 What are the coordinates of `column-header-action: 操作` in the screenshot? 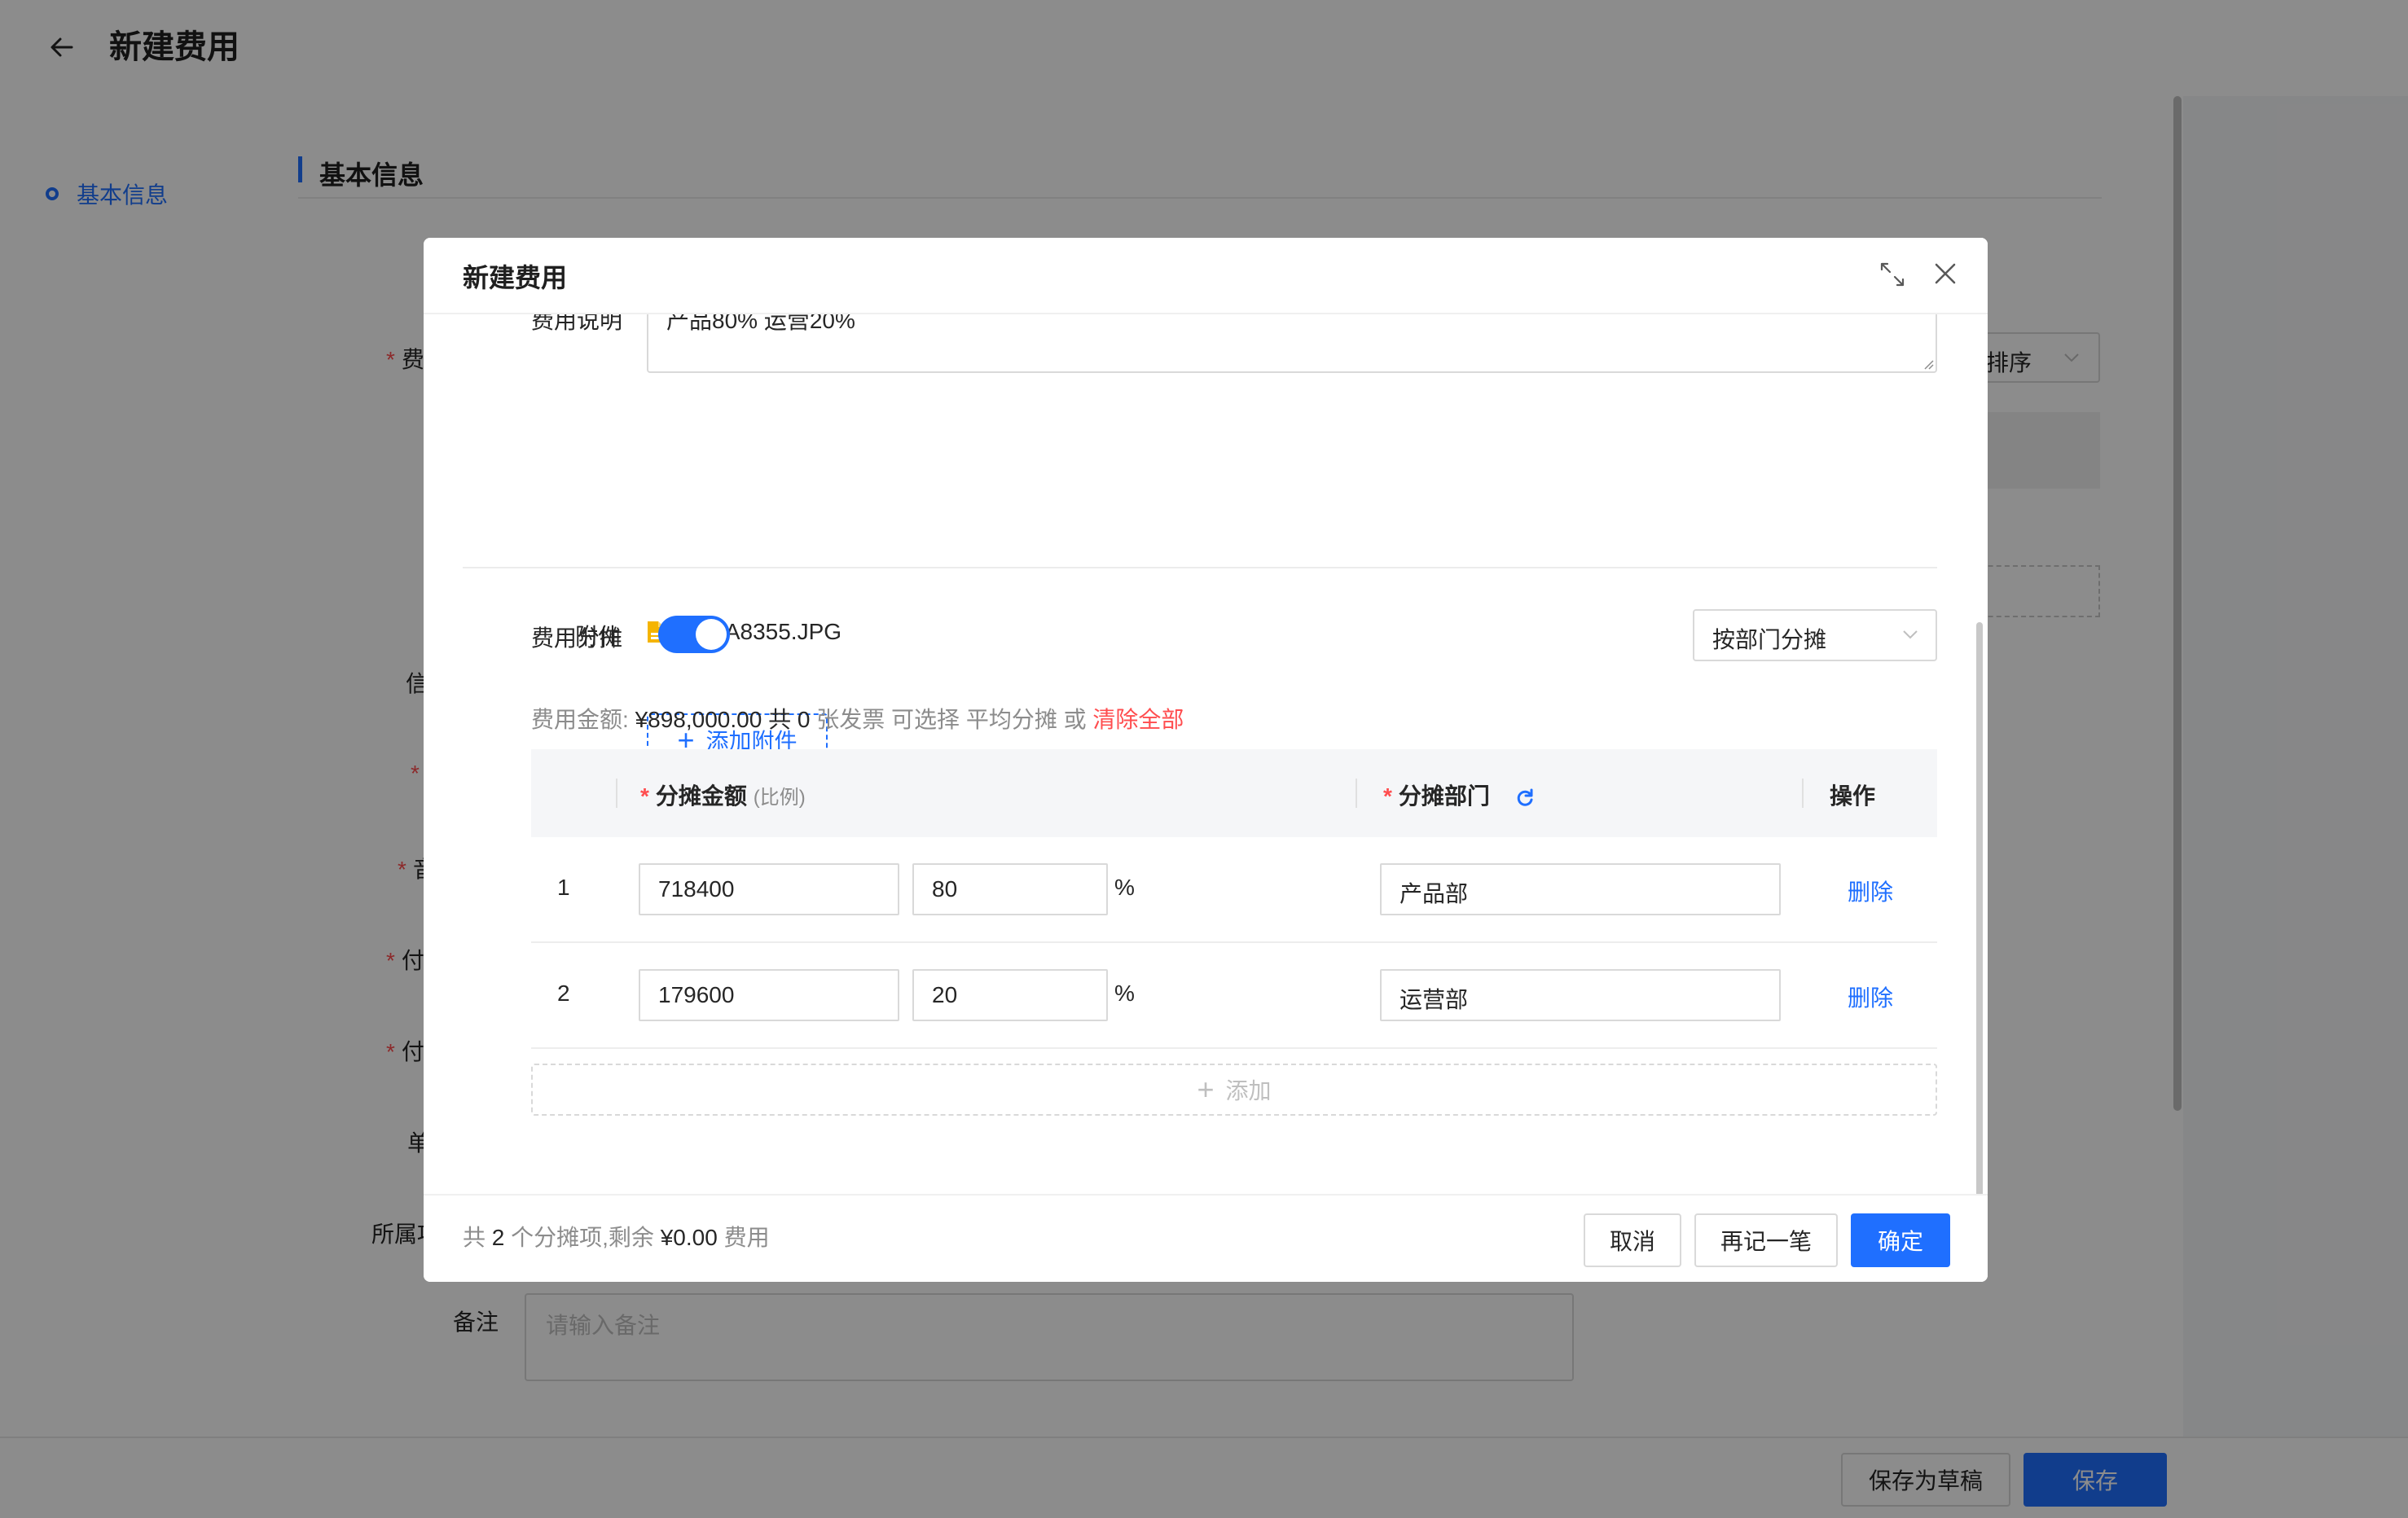 It's located at (1853, 796).